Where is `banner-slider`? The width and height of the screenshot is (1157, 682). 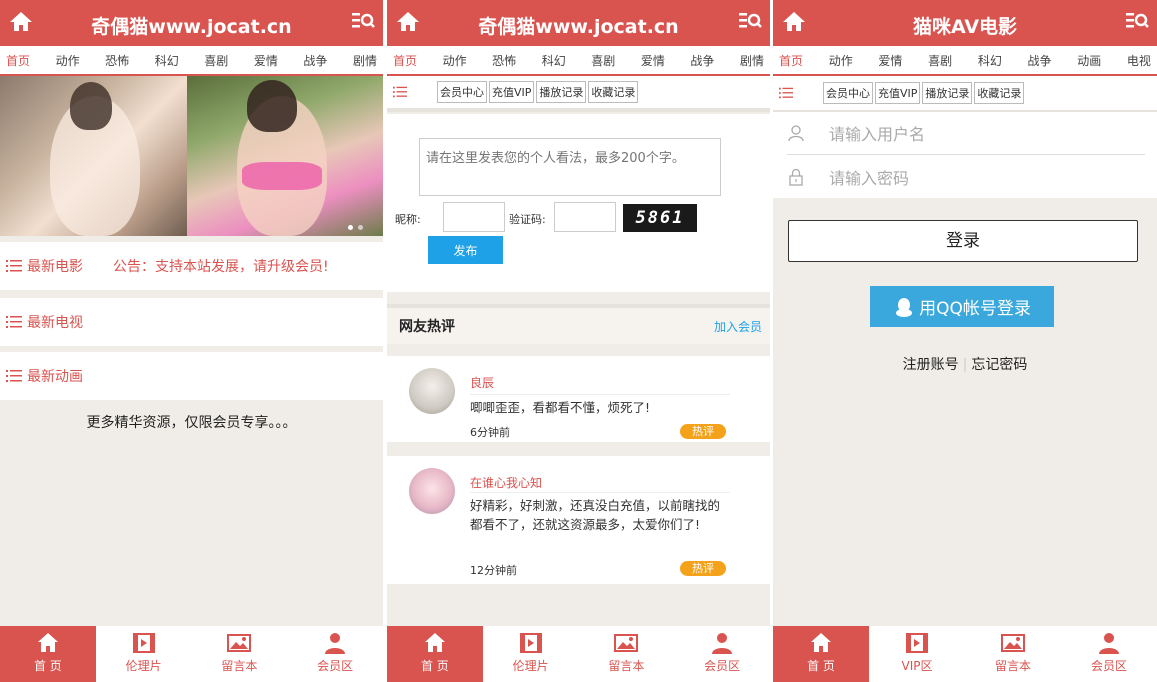
banner-slider is located at coordinates (191, 156).